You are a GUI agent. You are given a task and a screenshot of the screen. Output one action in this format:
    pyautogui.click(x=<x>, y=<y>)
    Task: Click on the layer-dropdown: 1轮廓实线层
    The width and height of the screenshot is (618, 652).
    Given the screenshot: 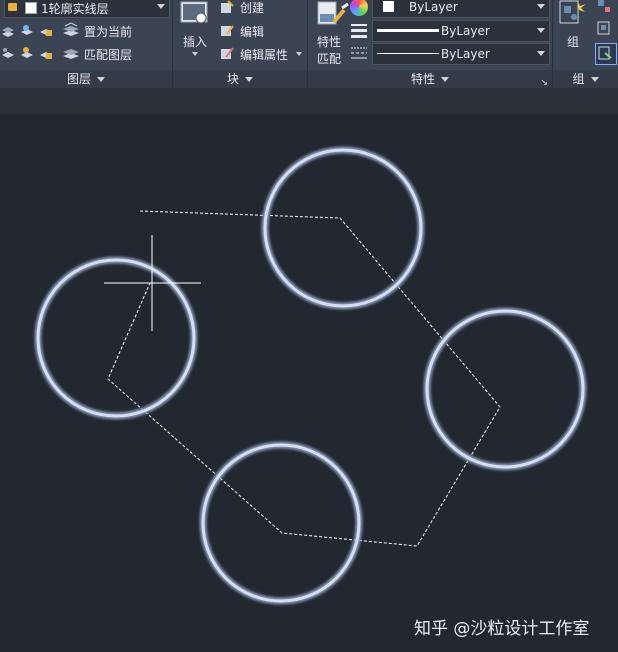 What is the action you would take?
    pyautogui.click(x=87, y=9)
    